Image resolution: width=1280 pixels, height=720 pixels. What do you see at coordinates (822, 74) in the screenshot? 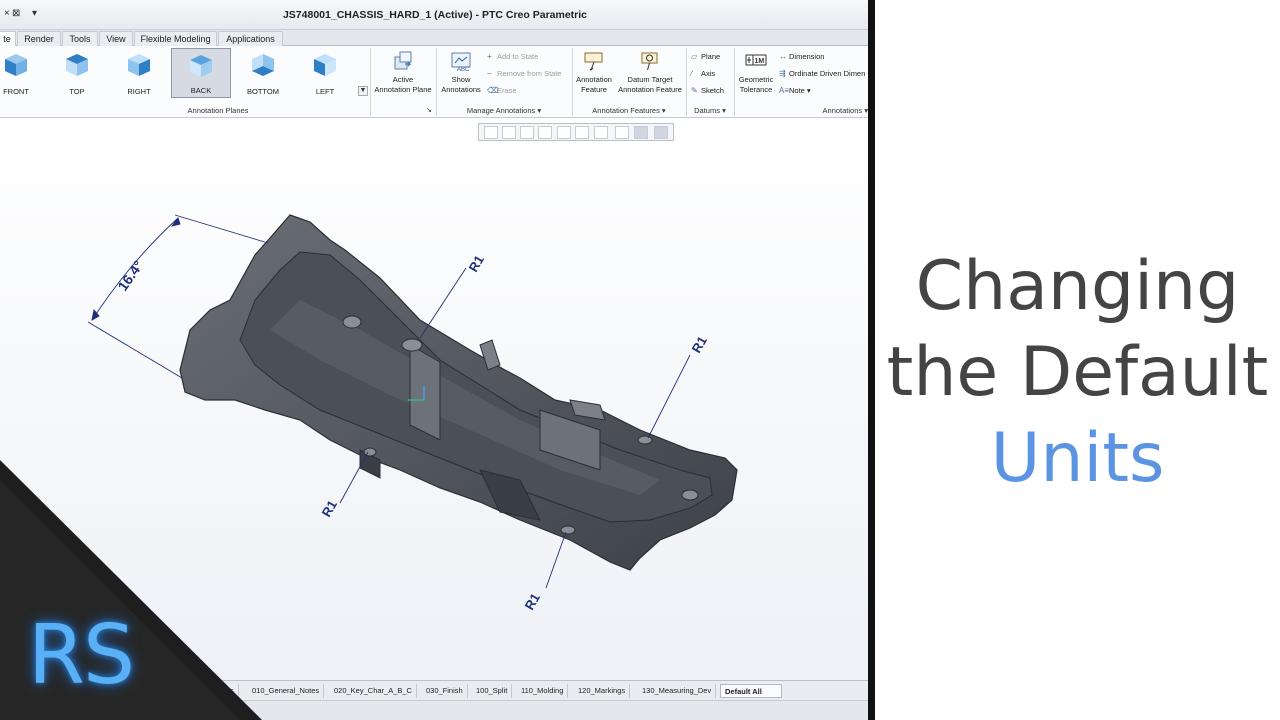
I see `ordinate-driven-dimension-button: ⇶ Ordinate Driven Dimen` at bounding box center [822, 74].